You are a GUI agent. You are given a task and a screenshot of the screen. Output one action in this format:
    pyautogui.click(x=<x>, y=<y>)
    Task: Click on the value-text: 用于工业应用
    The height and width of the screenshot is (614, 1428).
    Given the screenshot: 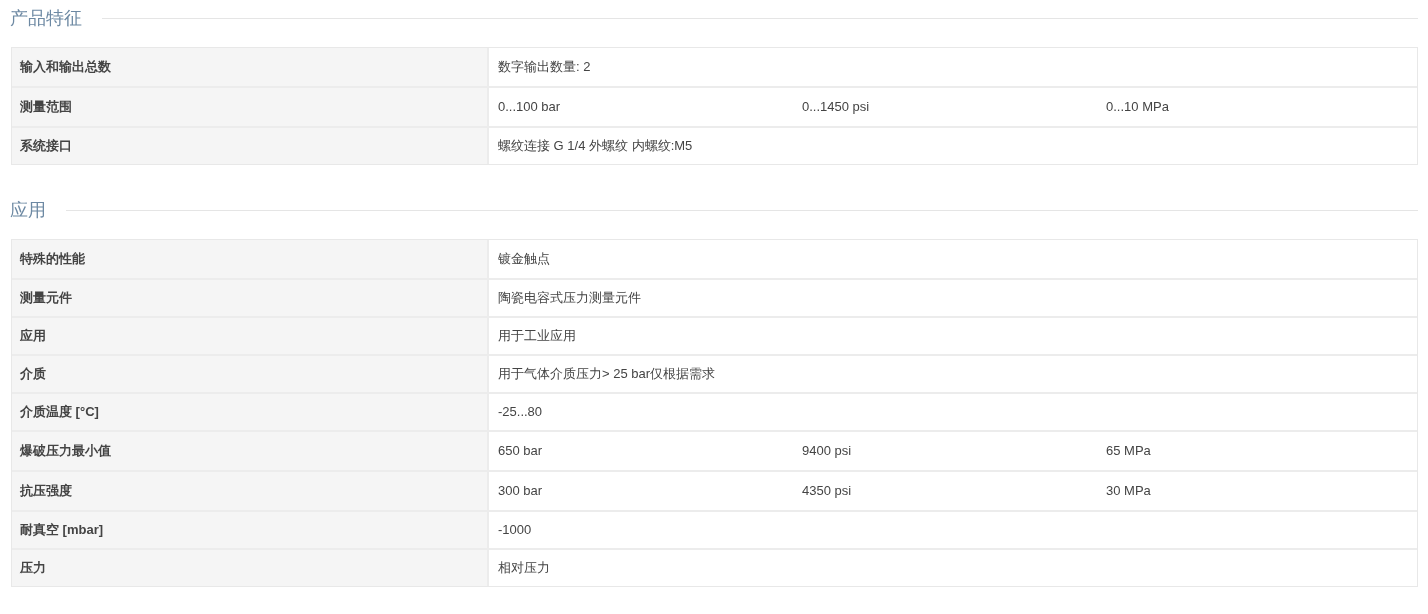 What is the action you would take?
    pyautogui.click(x=537, y=336)
    